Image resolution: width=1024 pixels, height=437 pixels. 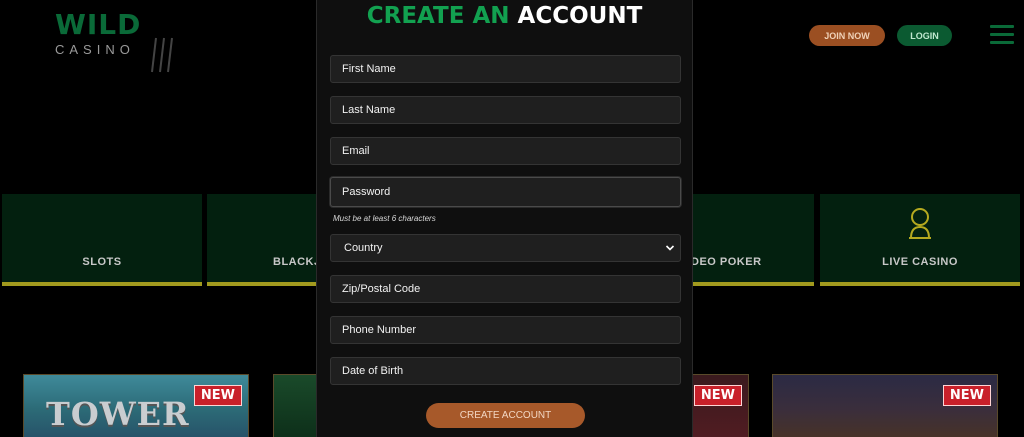 What do you see at coordinates (920, 223) in the screenshot?
I see `dealer-icon` at bounding box center [920, 223].